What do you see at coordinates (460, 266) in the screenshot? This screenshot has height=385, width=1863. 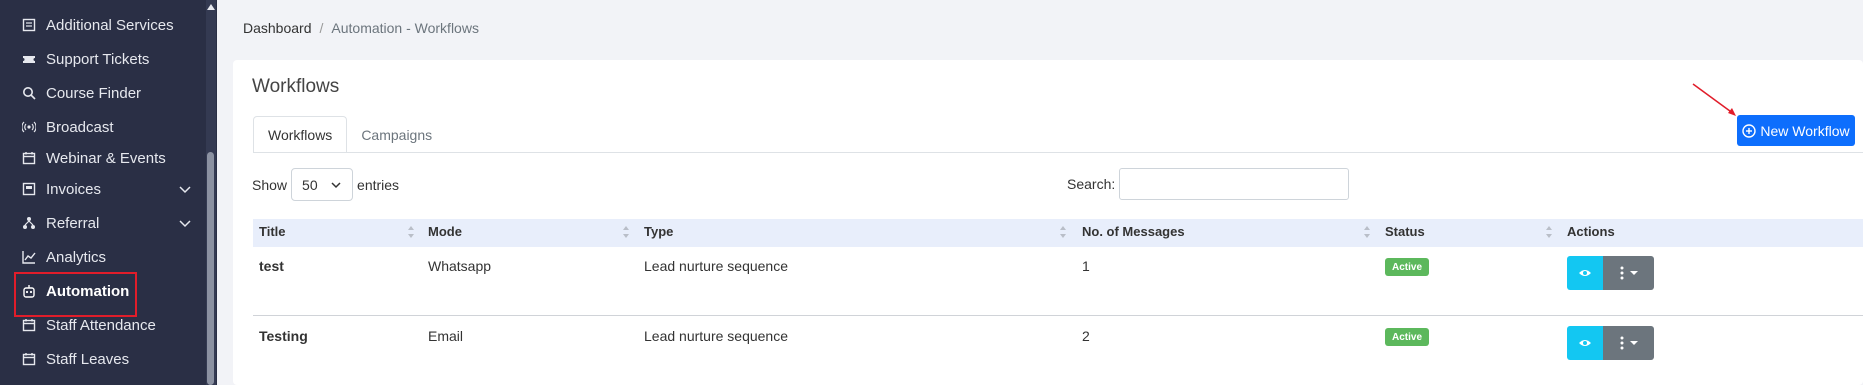 I see `table-cell-mode: Whatsapp` at bounding box center [460, 266].